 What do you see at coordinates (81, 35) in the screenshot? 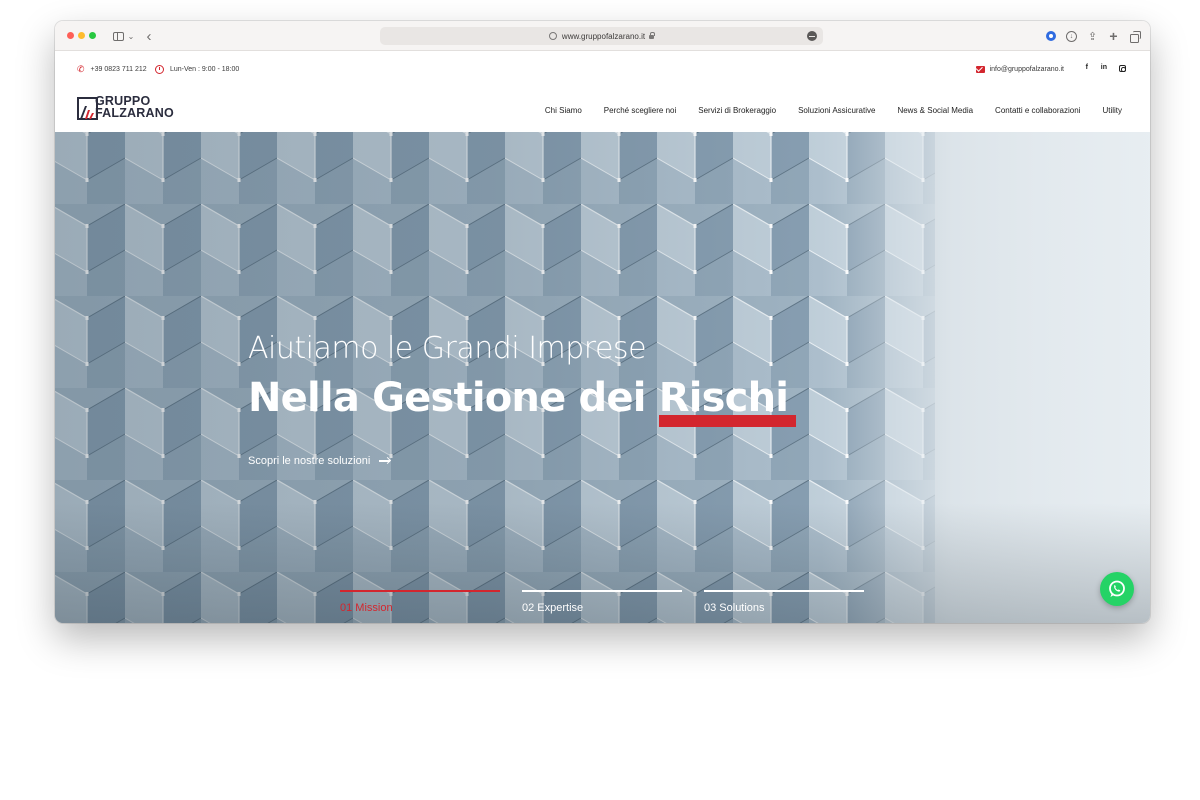
I see `minimize-window-button` at bounding box center [81, 35].